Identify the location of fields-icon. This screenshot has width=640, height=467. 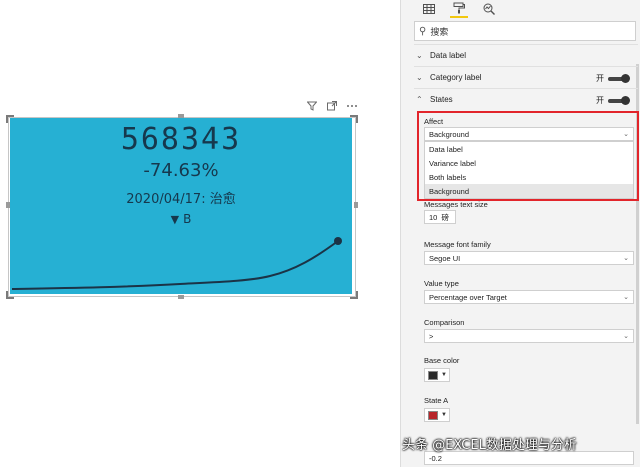
(429, 9).